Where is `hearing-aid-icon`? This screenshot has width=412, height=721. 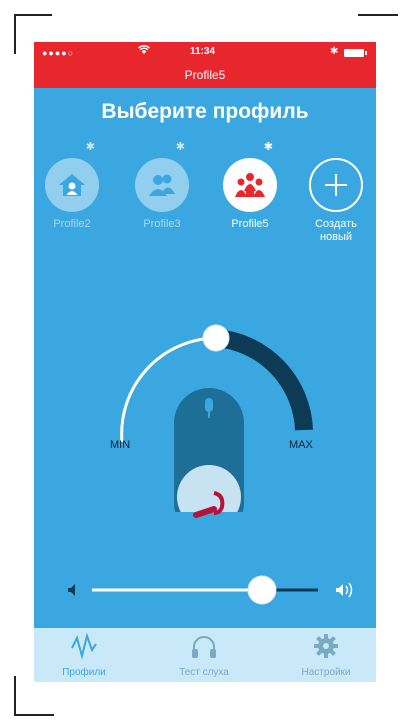
hearing-aid-icon is located at coordinates (209, 506).